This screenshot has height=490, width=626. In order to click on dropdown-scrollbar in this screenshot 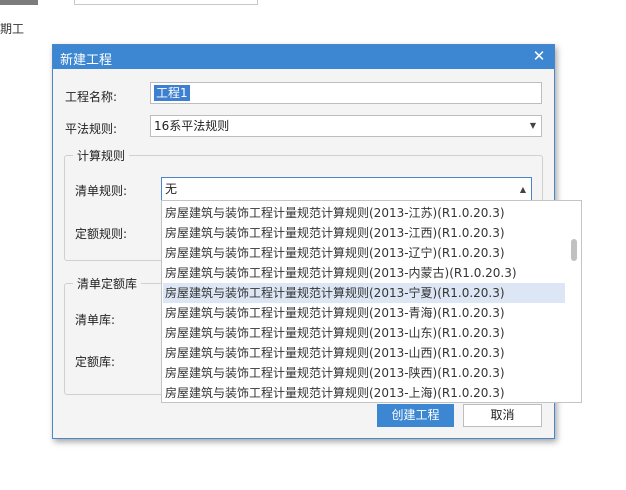, I will do `click(573, 301)`.